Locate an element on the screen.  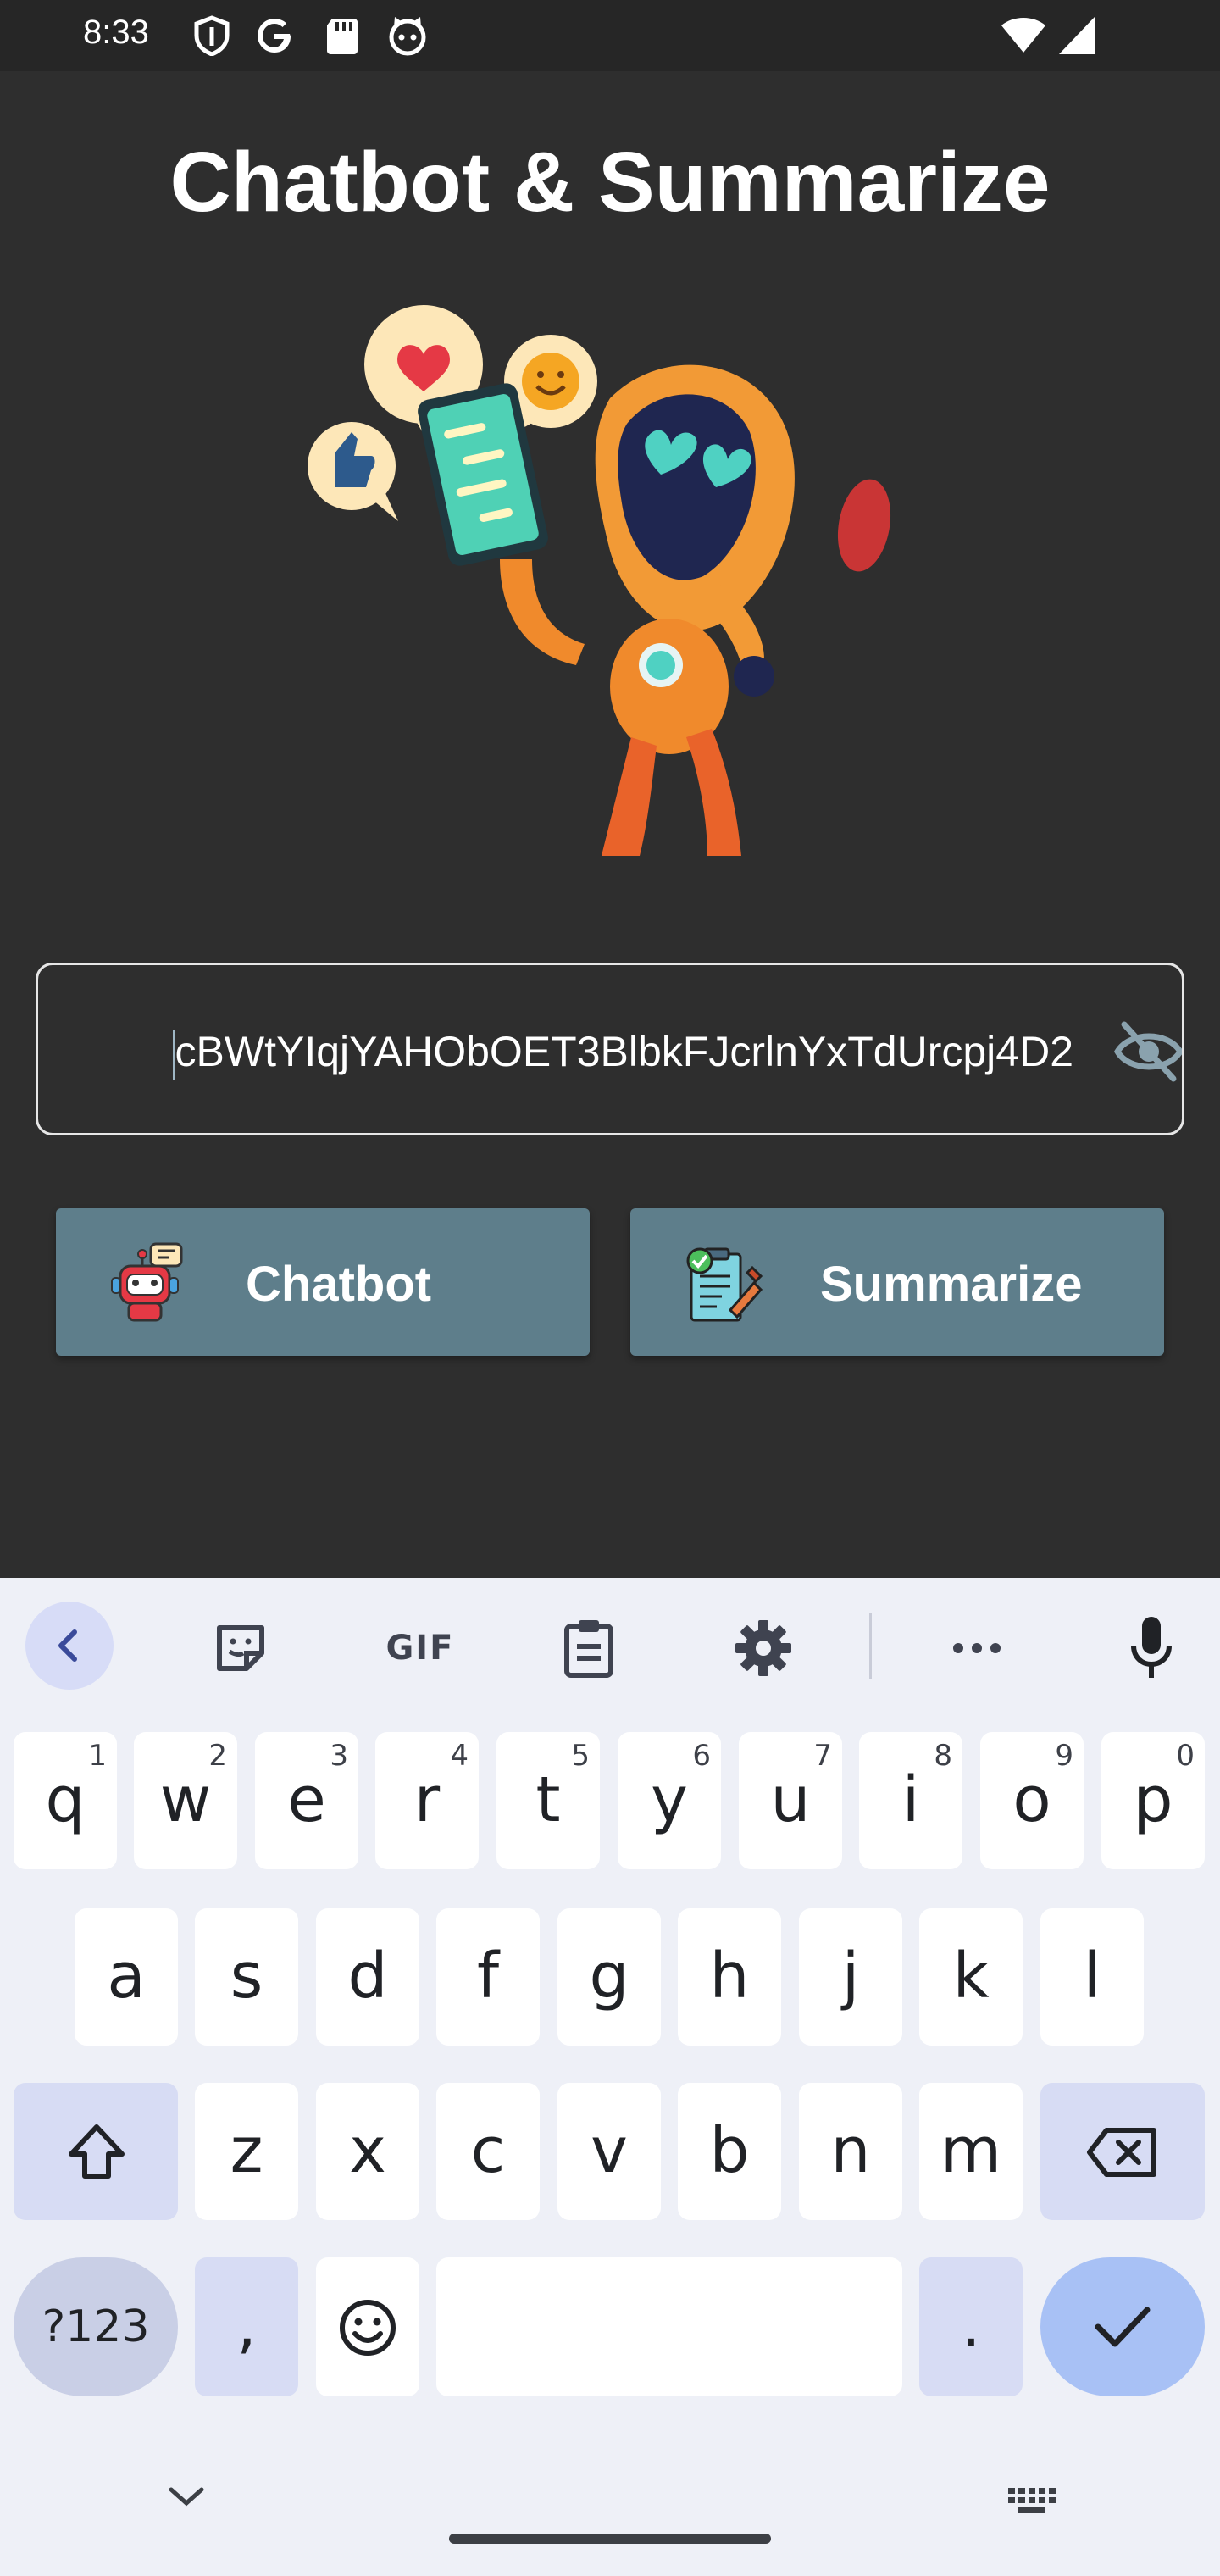
cat-face-icon is located at coordinates (407, 36).